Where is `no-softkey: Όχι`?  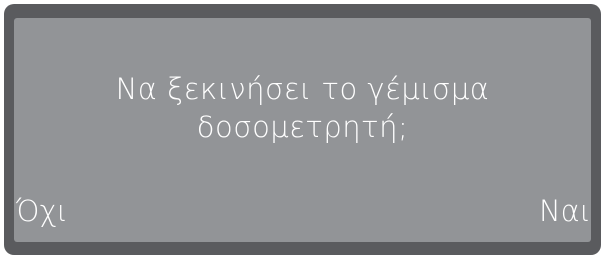
no-softkey: Όχι is located at coordinates (42, 211).